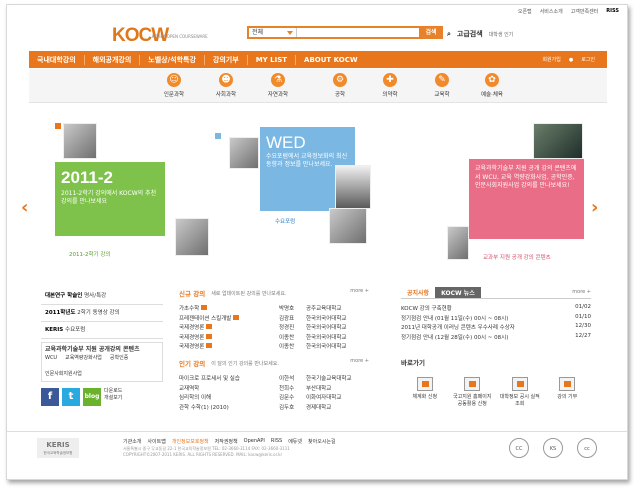 The image size is (640, 488). I want to click on facebook-icon: f, so click(50, 397).